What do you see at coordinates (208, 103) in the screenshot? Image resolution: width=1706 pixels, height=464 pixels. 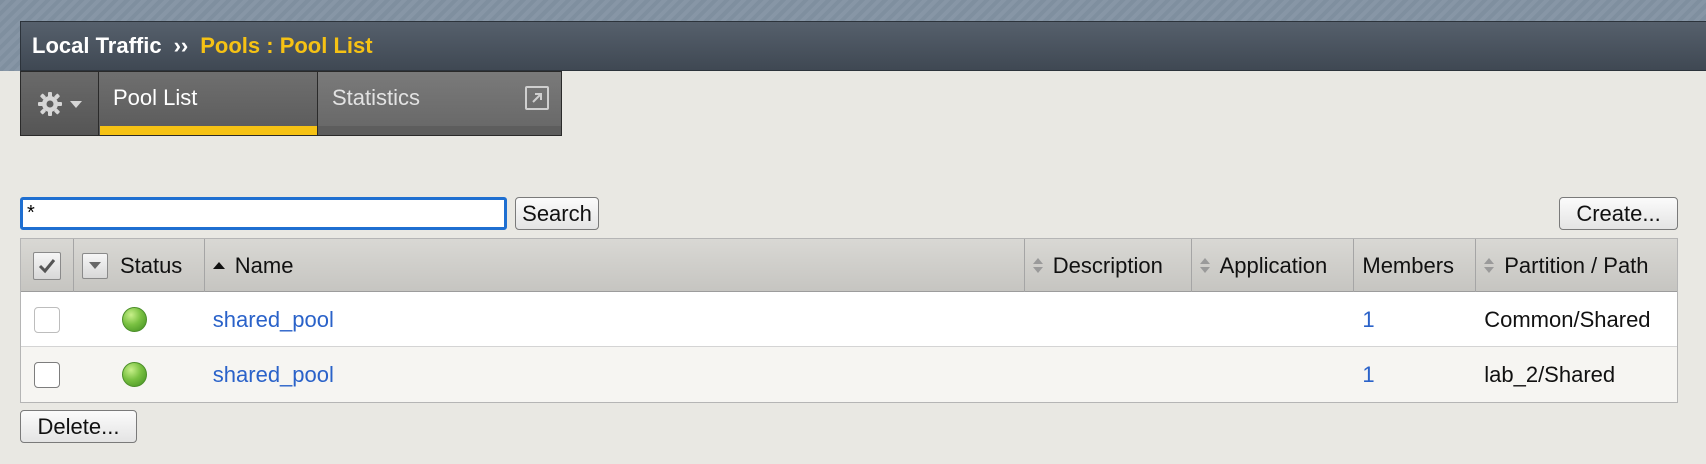 I see `tab-pool-list: Pool List` at bounding box center [208, 103].